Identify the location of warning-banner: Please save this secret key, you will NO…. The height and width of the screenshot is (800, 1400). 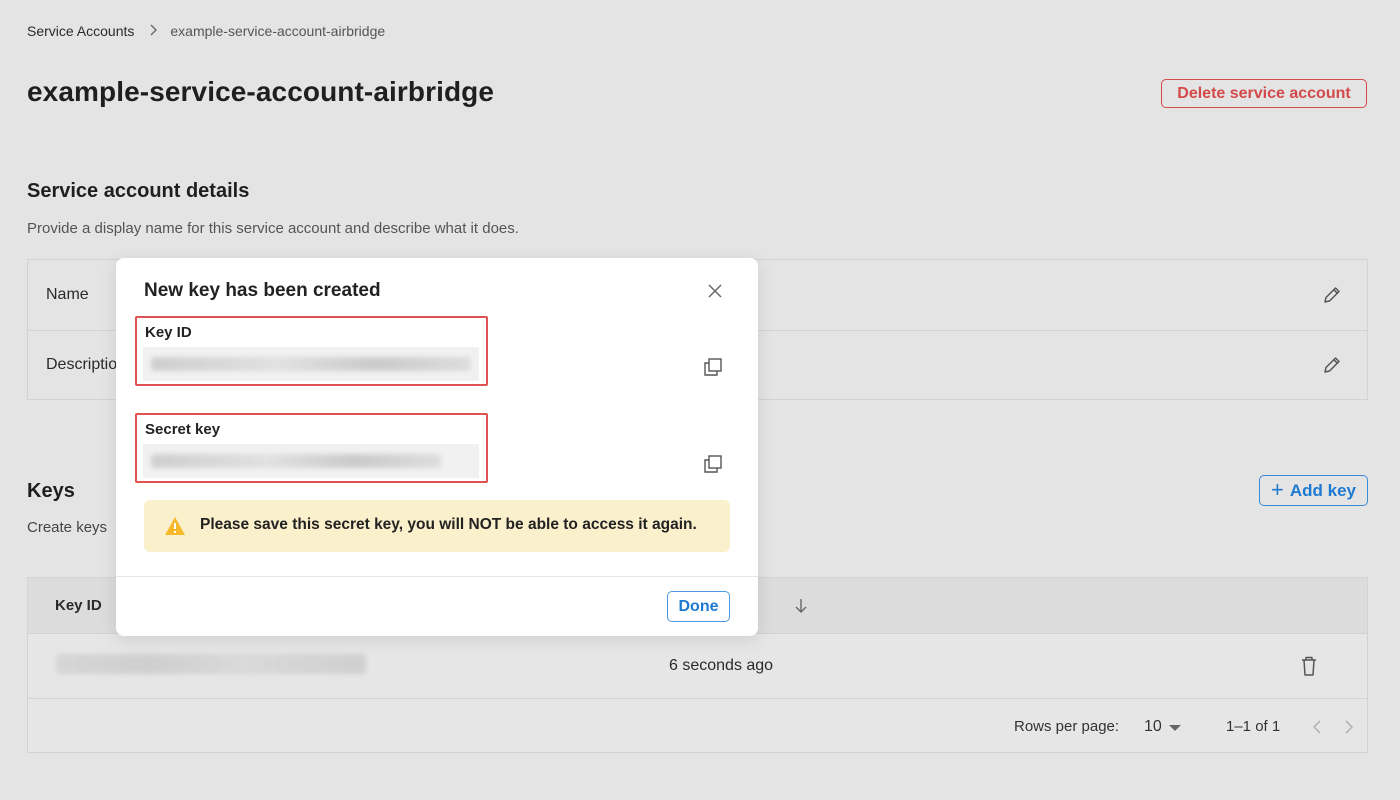
(437, 526).